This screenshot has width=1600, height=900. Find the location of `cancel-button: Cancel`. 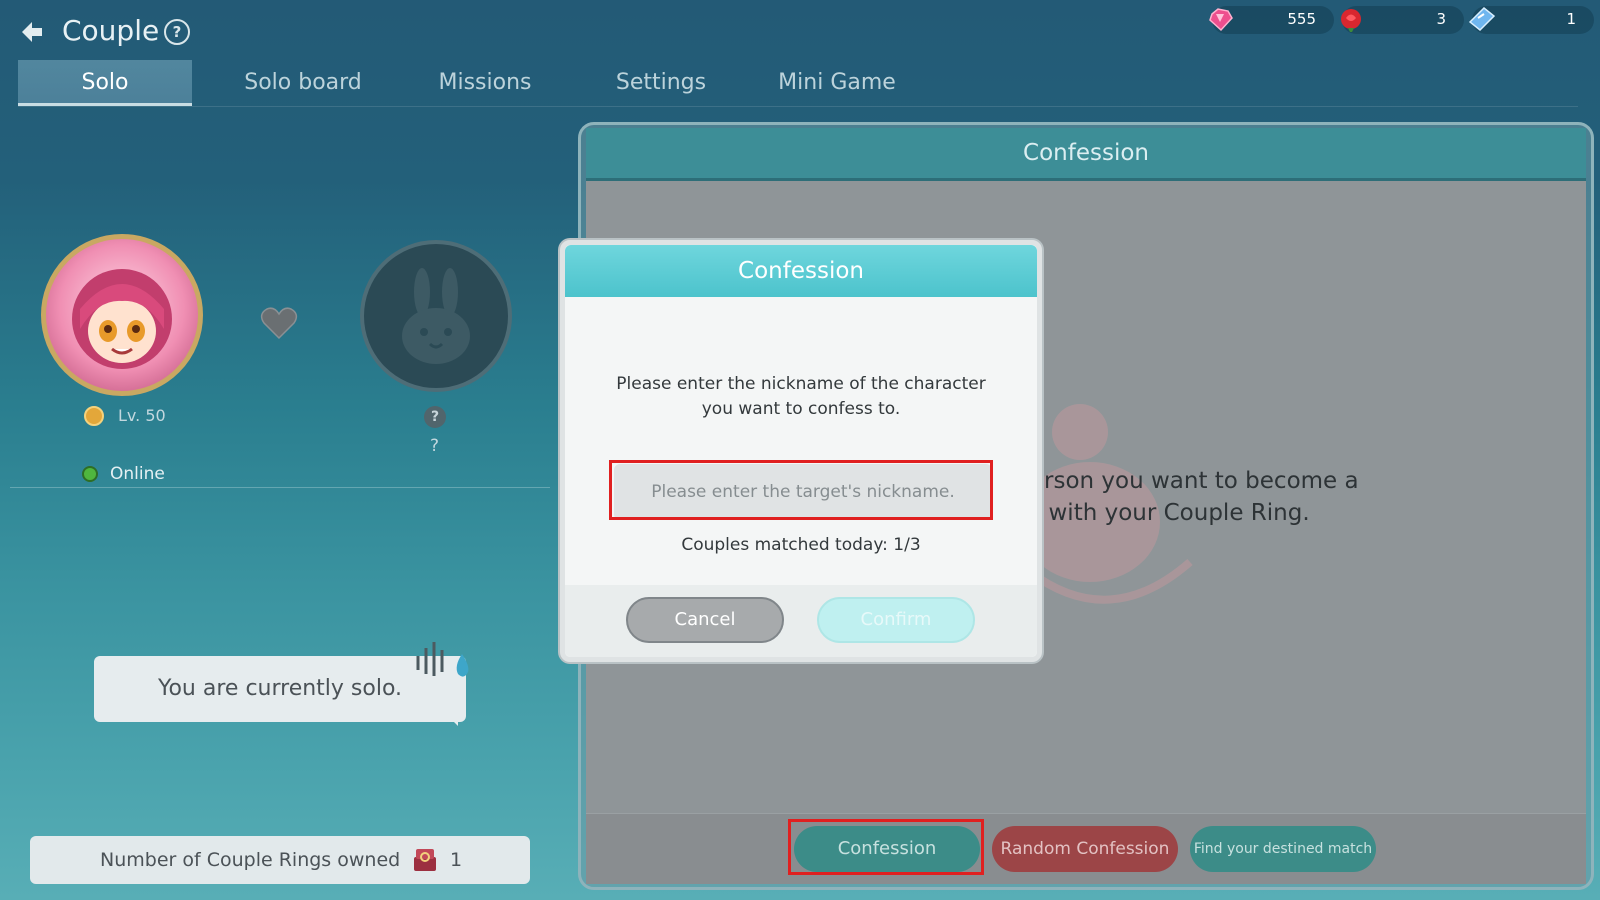

cancel-button: Cancel is located at coordinates (705, 620).